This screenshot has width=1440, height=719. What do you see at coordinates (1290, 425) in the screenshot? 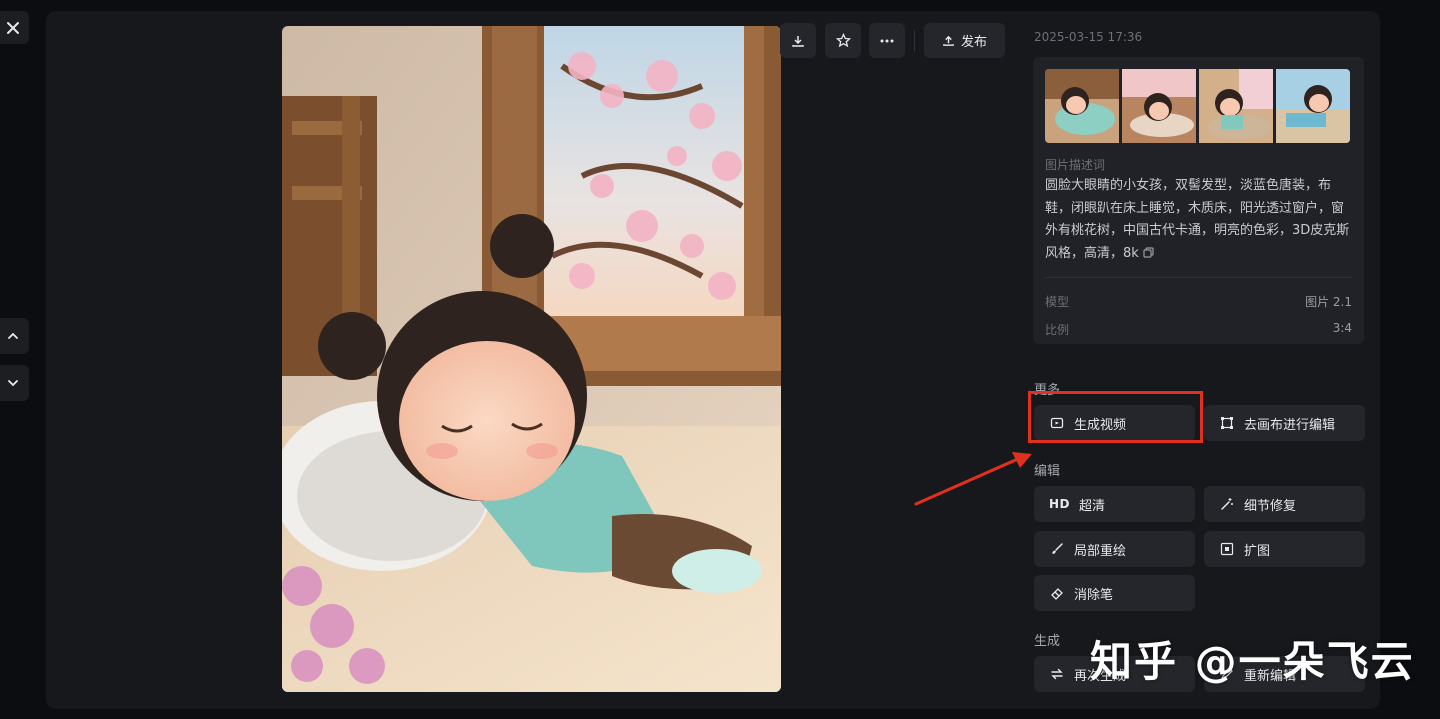
I see `canvas-edit-label: 去画布进行编辑` at bounding box center [1290, 425].